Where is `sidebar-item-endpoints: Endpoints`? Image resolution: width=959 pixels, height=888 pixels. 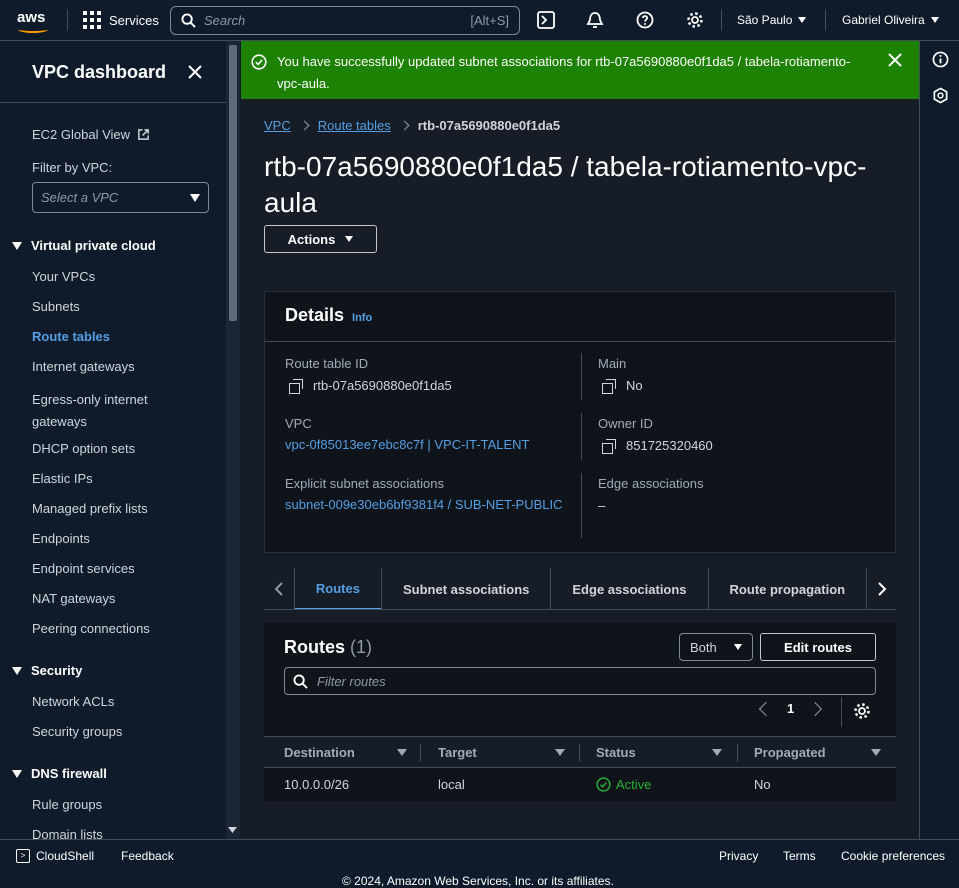
sidebar-item-endpoints: Endpoints is located at coordinates (61, 538).